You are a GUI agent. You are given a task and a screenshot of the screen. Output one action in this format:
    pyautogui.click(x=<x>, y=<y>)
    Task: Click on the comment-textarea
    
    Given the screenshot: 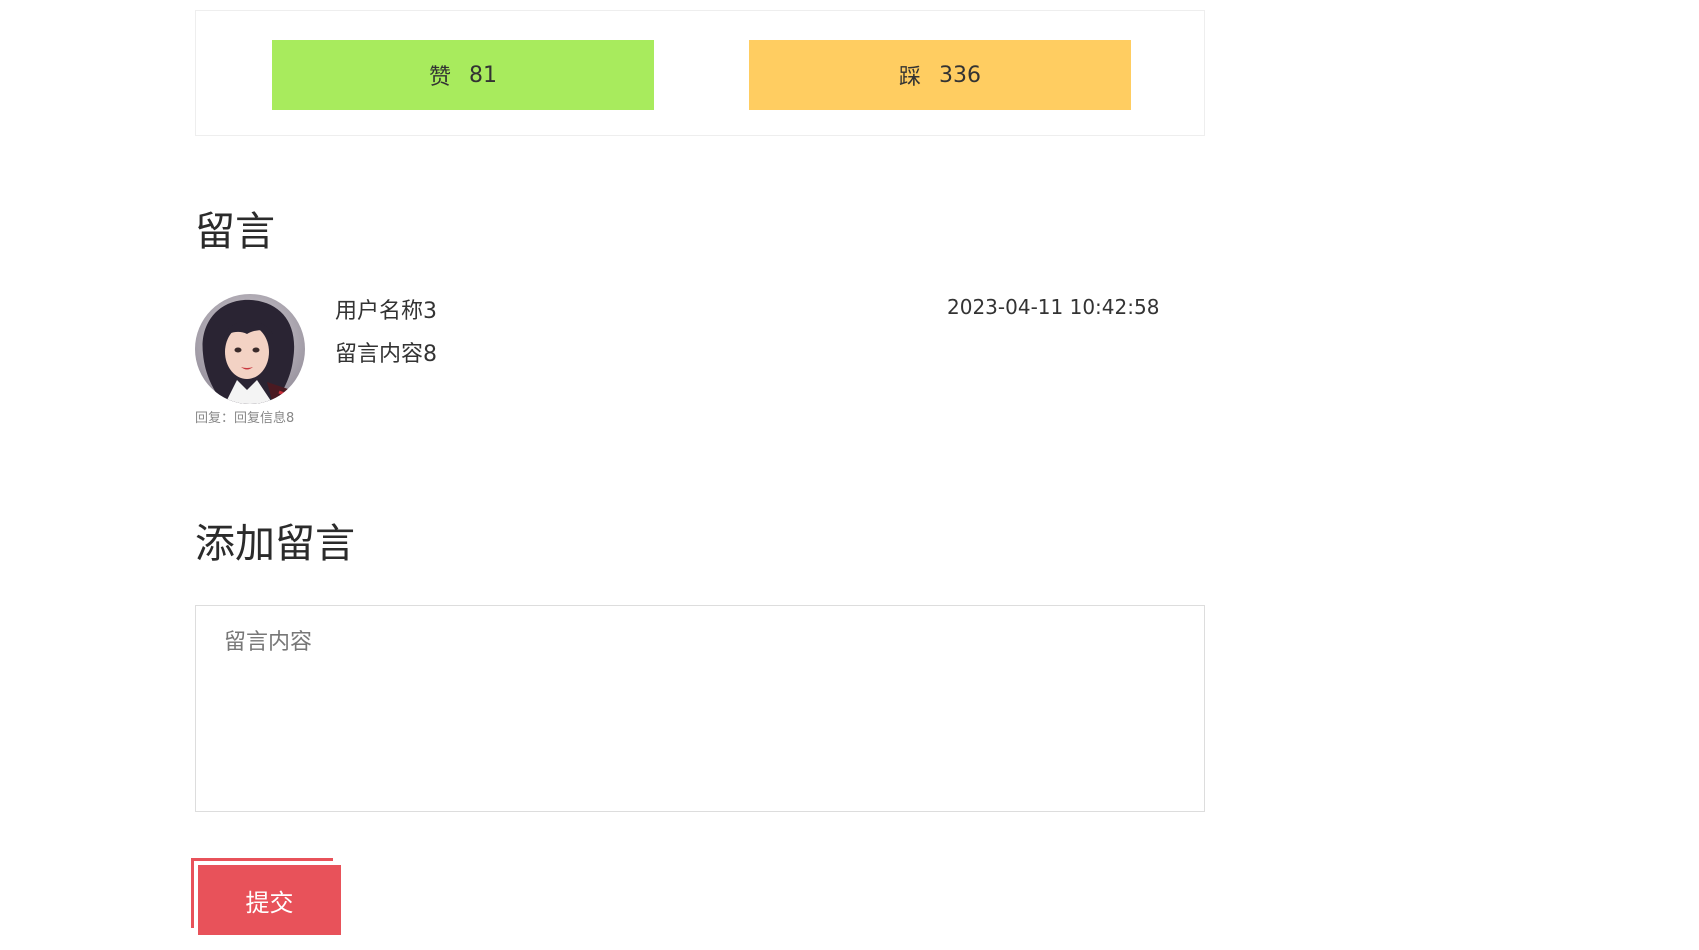 What is the action you would take?
    pyautogui.click(x=700, y=708)
    